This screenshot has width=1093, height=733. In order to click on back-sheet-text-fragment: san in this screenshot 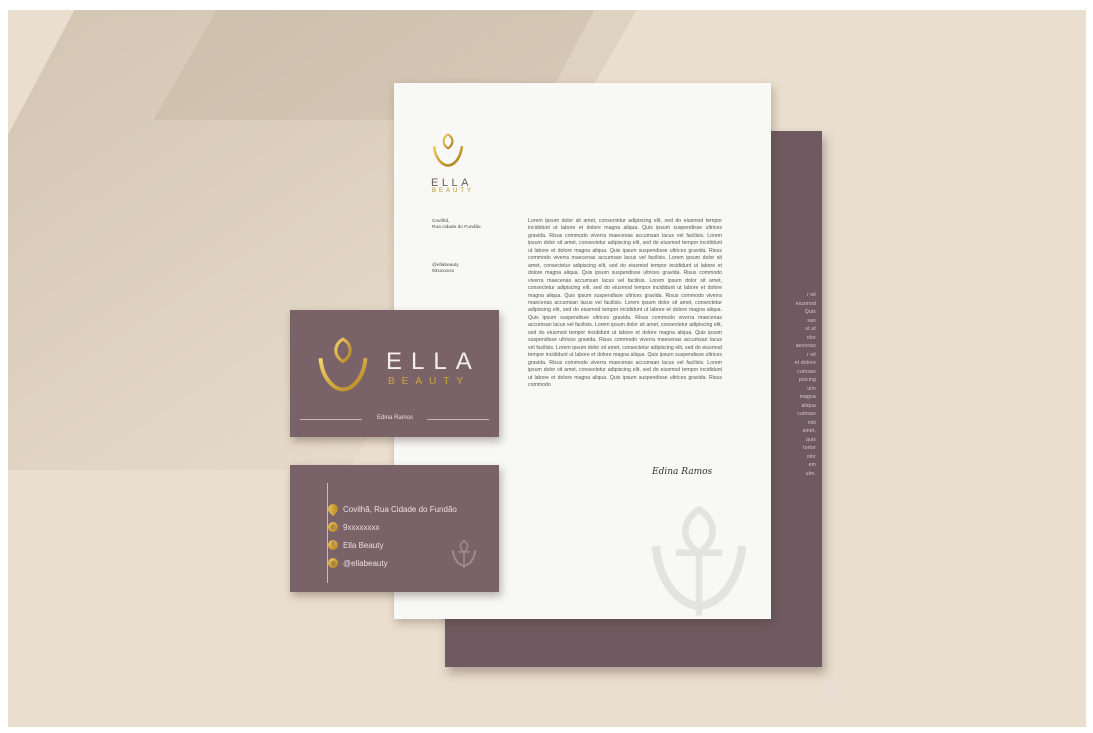, I will do `click(811, 320)`.